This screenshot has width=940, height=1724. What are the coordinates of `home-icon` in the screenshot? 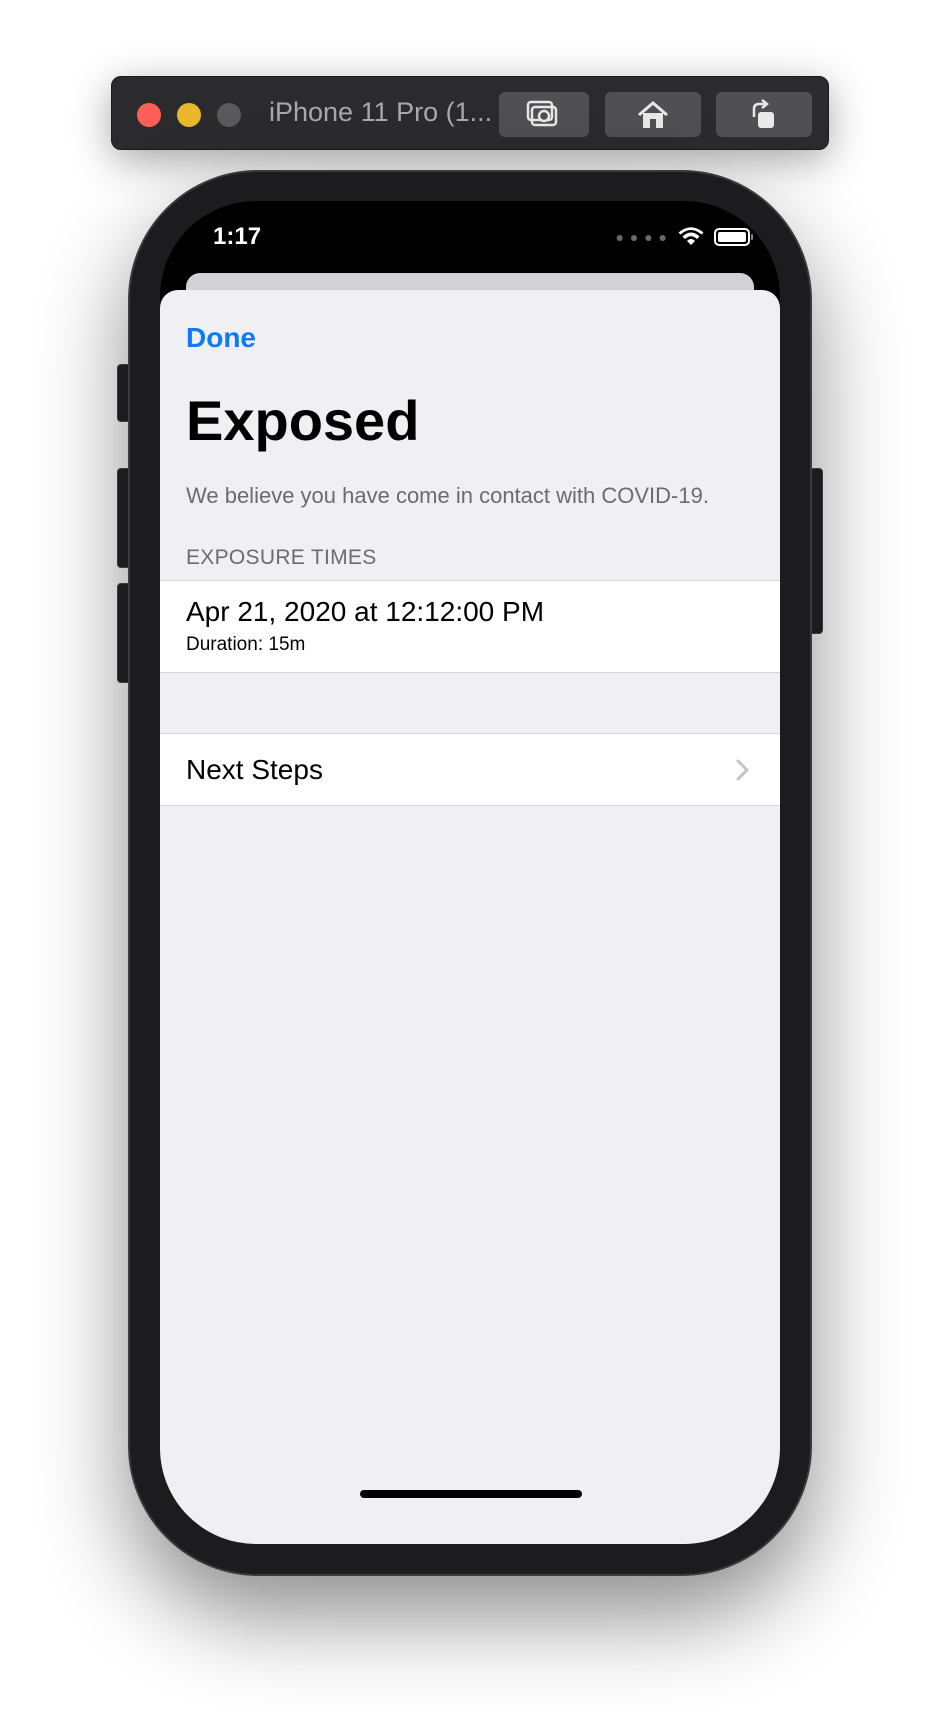 It's located at (653, 114).